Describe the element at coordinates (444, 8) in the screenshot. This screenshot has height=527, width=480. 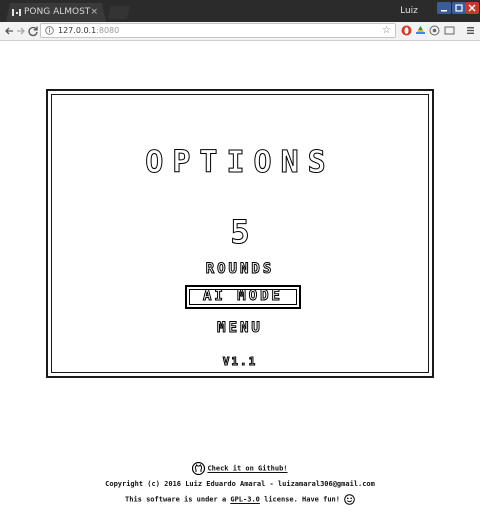
I see `minimize-button` at that location.